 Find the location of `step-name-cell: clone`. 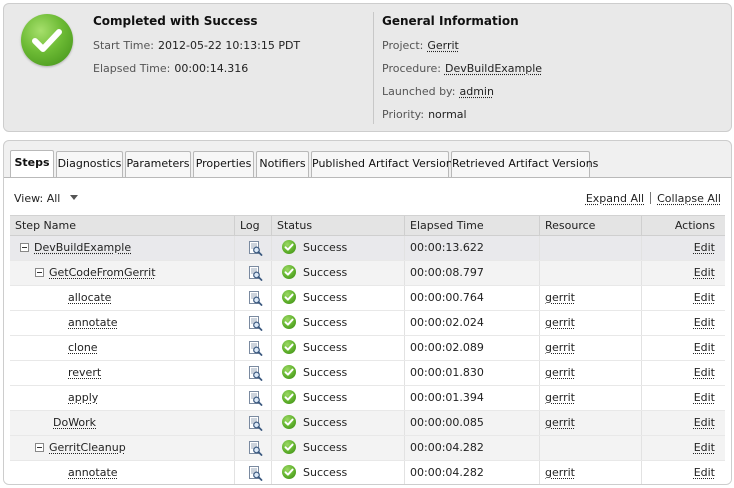

step-name-cell: clone is located at coordinates (122, 348).